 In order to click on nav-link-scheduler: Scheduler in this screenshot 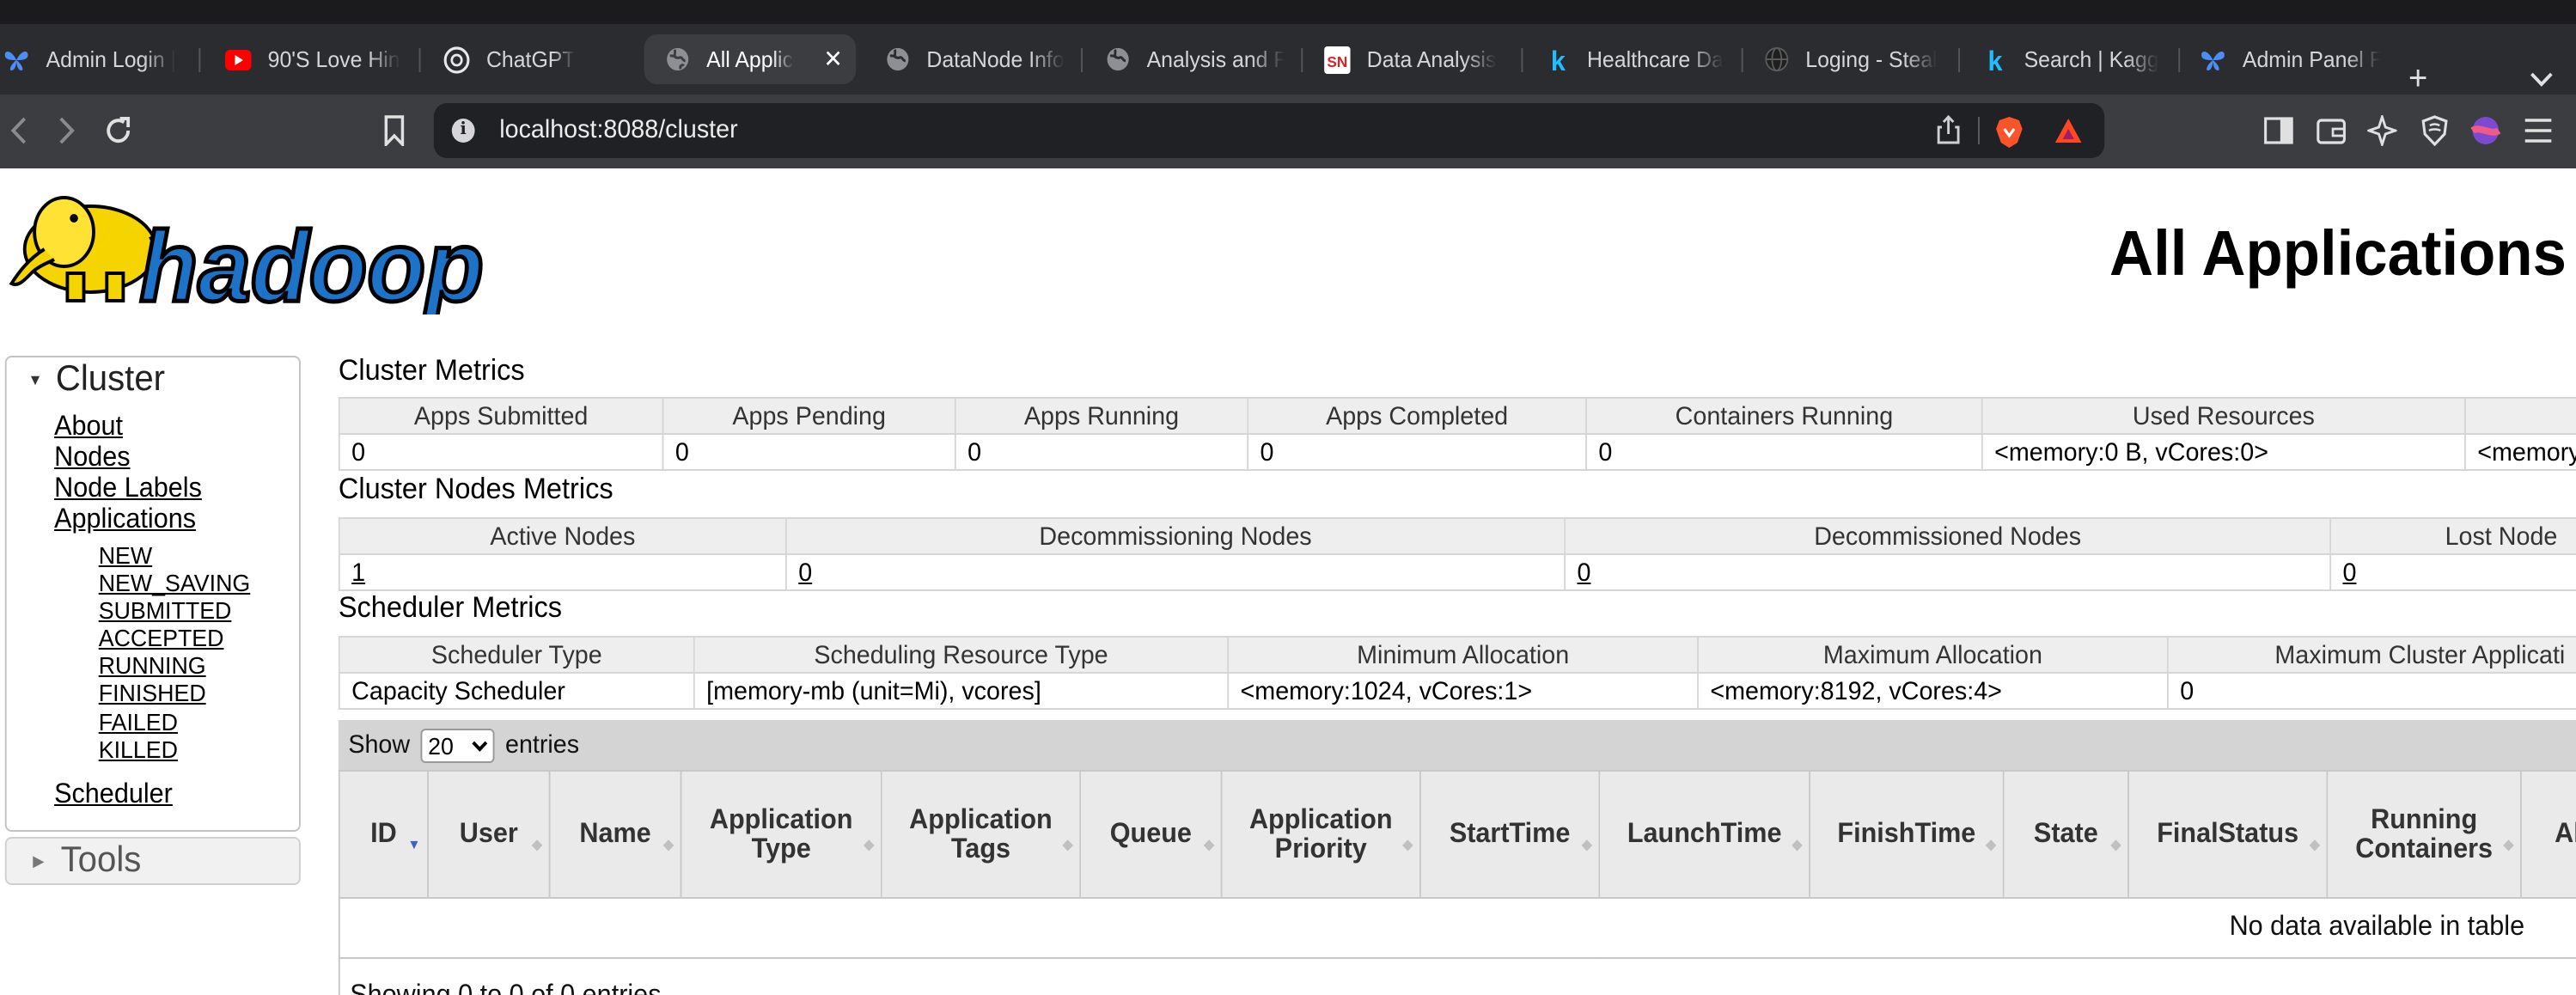, I will do `click(113, 795)`.